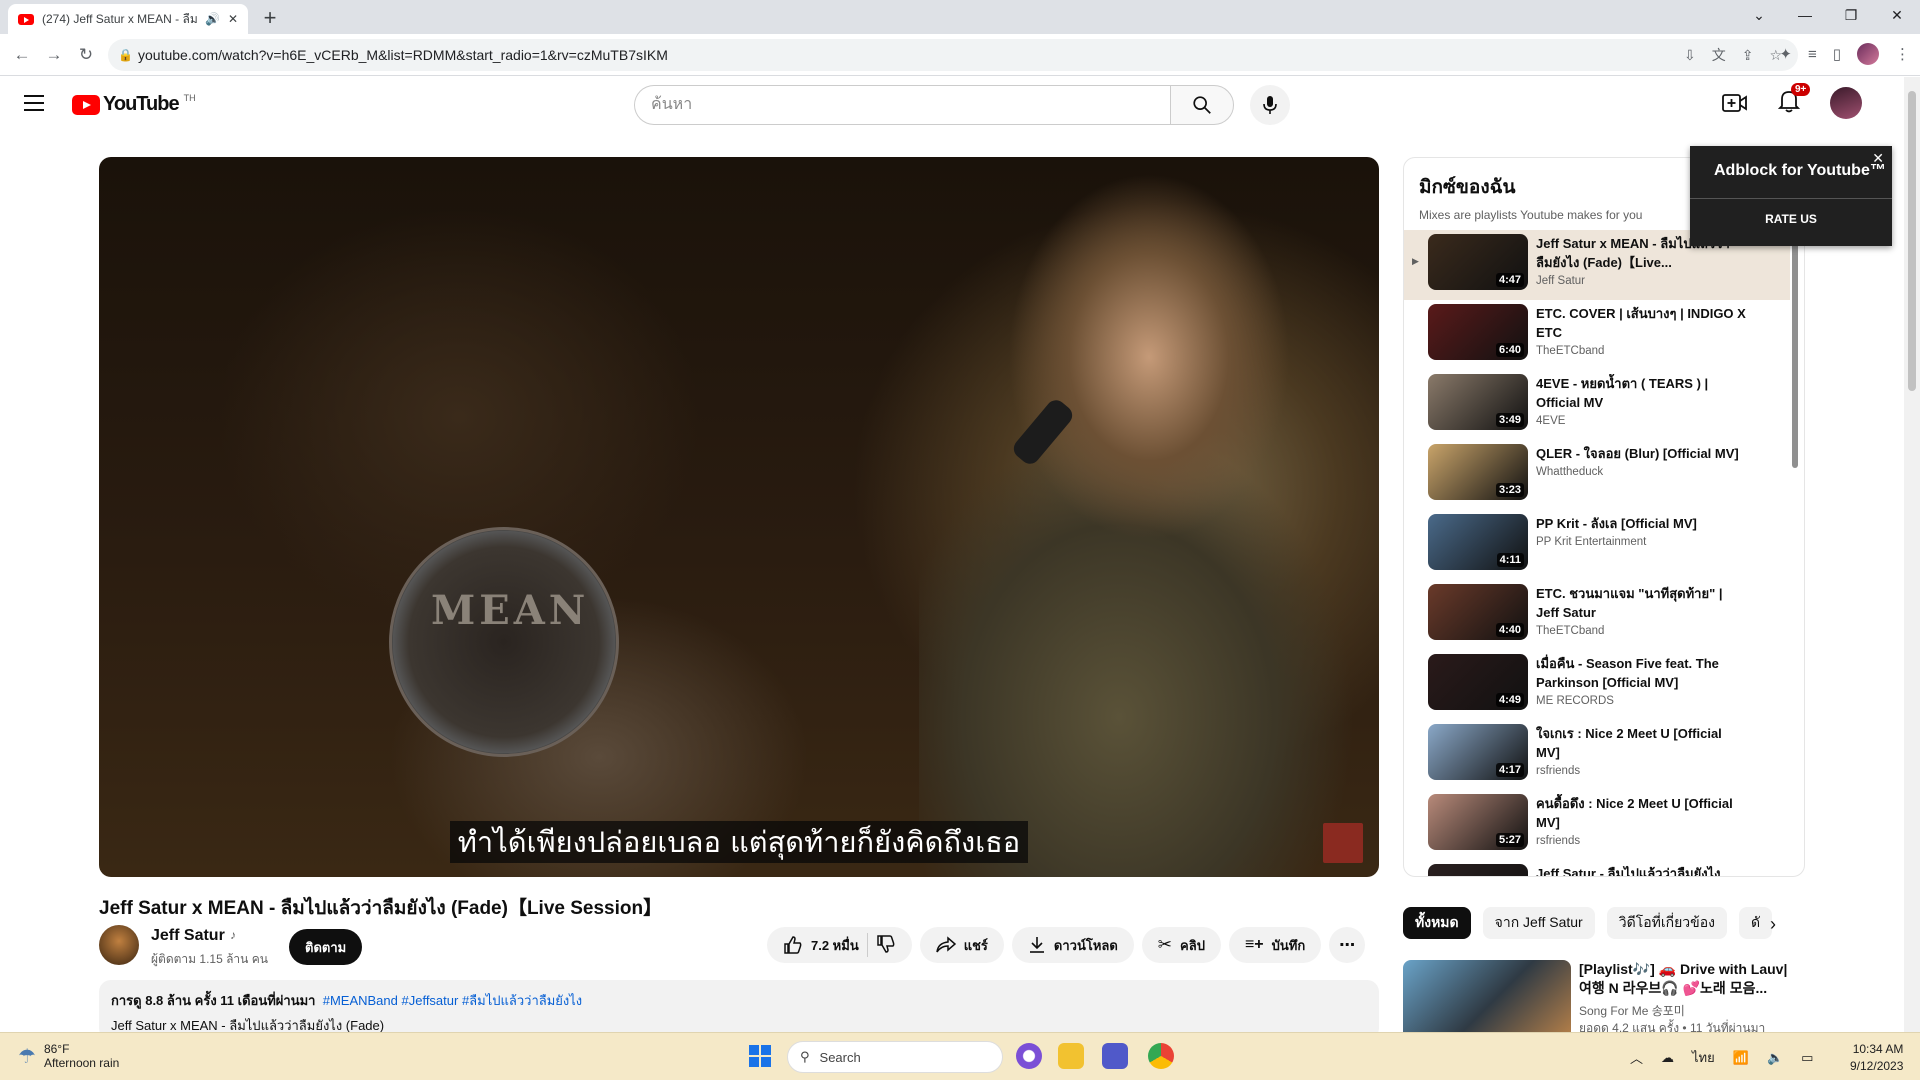  I want to click on chevron-right-icon: ›, so click(1773, 924).